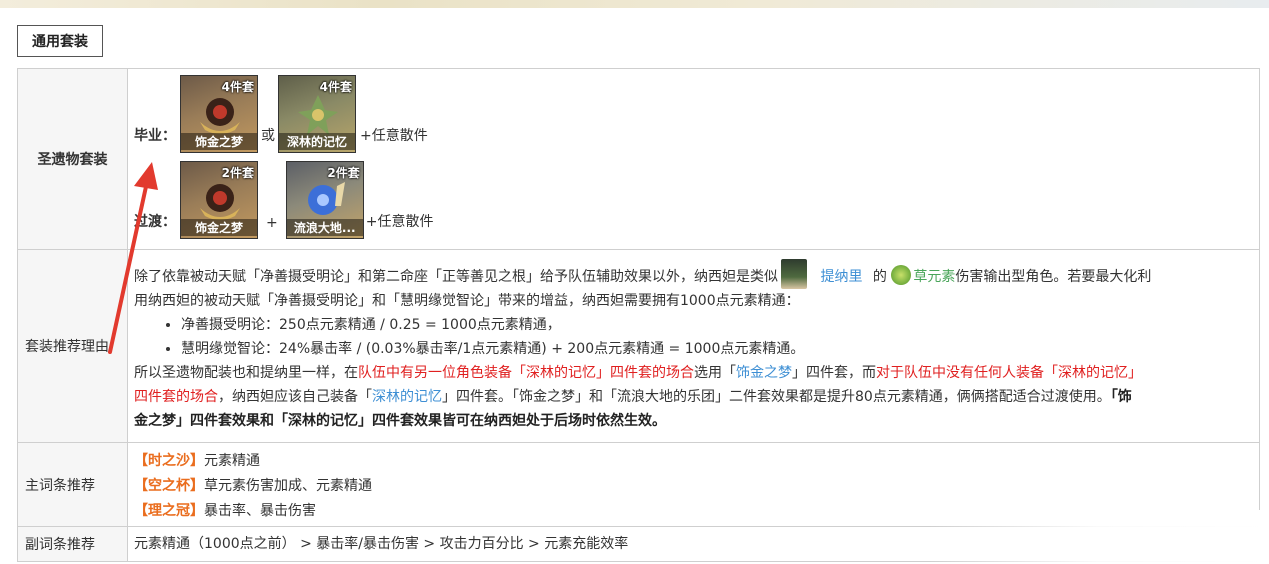 The image size is (1269, 564). What do you see at coordinates (246, 373) in the screenshot?
I see `reason-text: 所以圣遗物配装也和提纳里一样，在` at bounding box center [246, 373].